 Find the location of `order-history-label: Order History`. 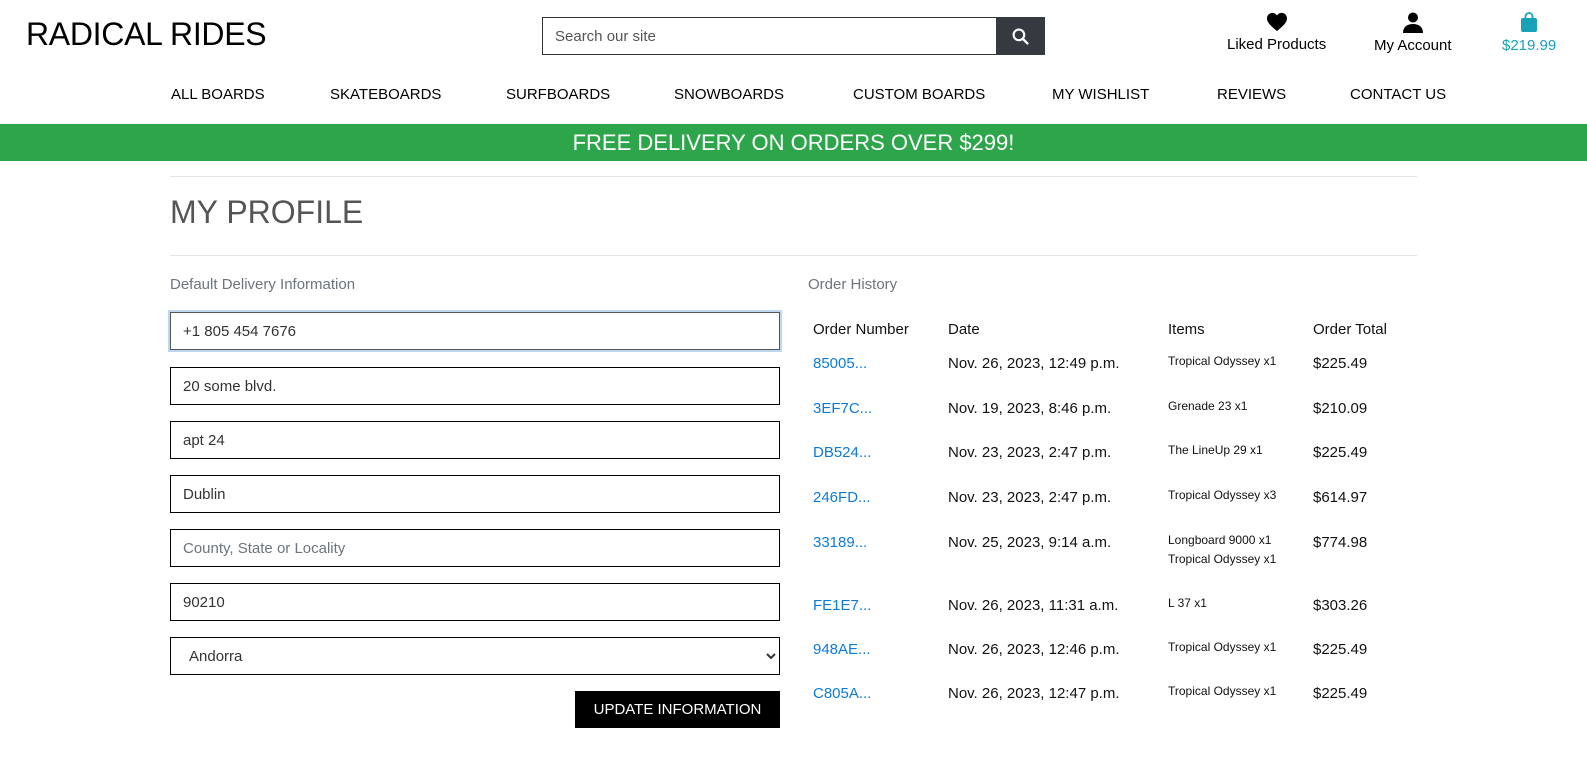

order-history-label: Order History is located at coordinates (853, 284).